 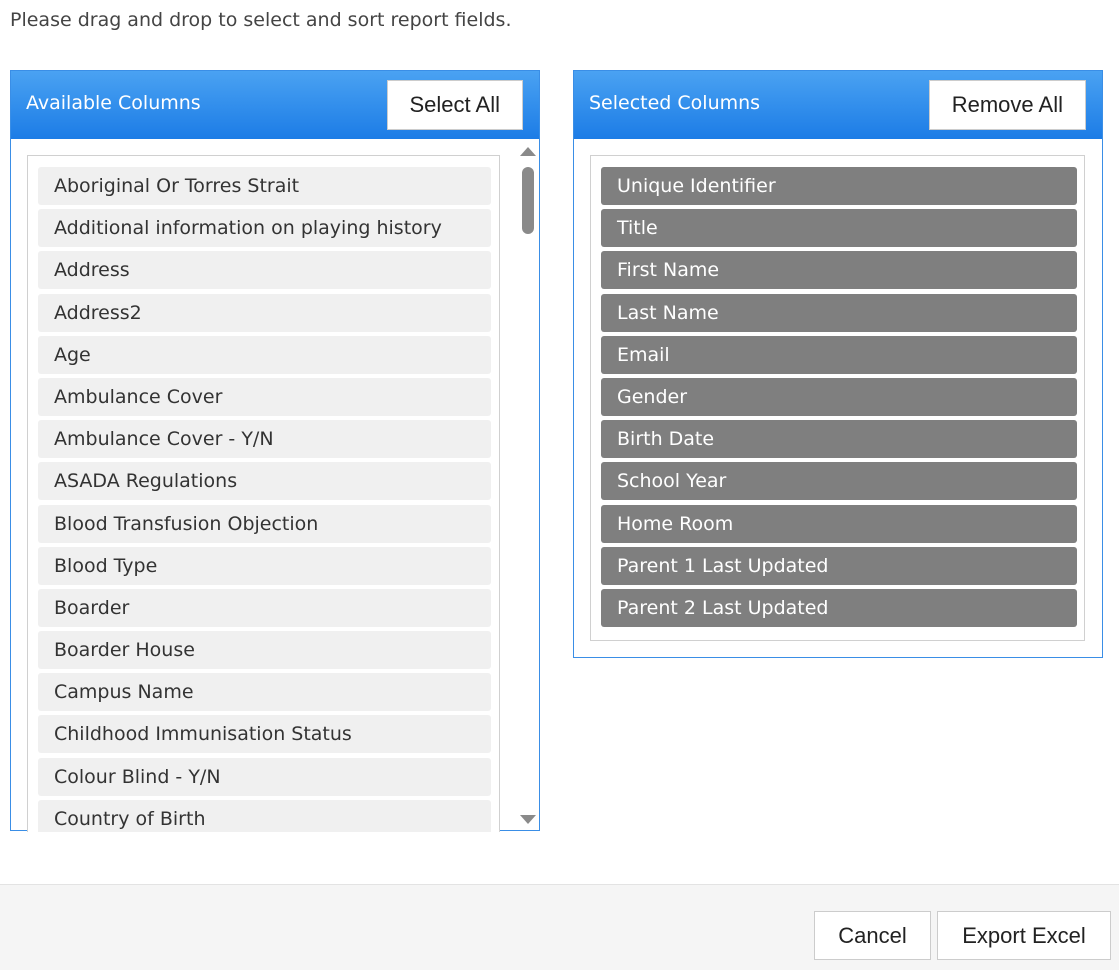 What do you see at coordinates (264, 439) in the screenshot?
I see `available-column-item: Ambulance Cover - Y/N` at bounding box center [264, 439].